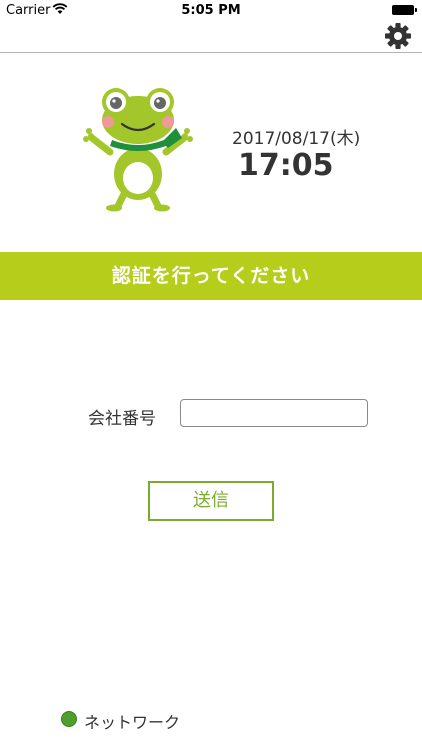 Image resolution: width=422 pixels, height=750 pixels. I want to click on battery-icon, so click(404, 10).